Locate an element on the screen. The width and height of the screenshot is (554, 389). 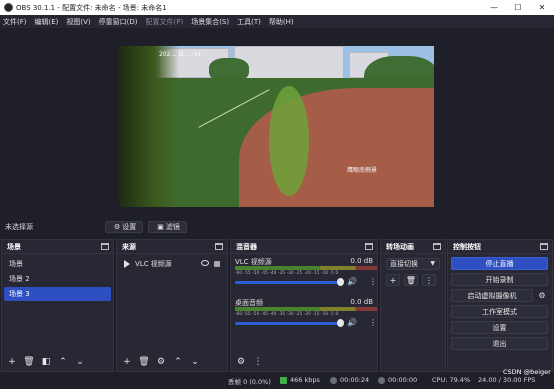
no-source-selected-label: 未选择源 is located at coordinates (19, 227).